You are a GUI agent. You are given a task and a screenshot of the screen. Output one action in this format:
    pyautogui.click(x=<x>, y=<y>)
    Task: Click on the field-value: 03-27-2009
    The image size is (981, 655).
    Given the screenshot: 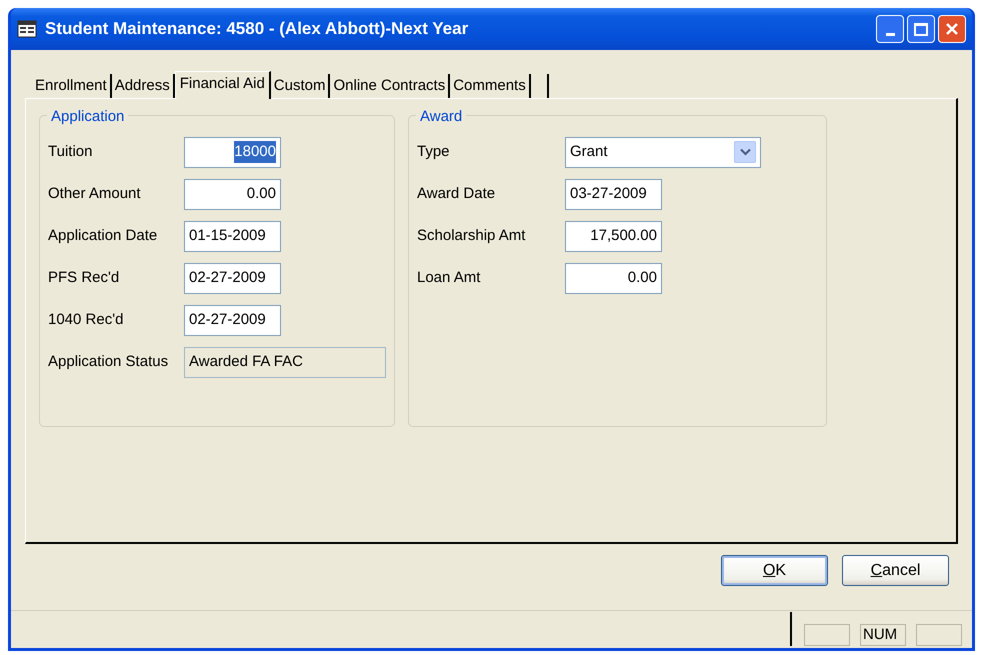 What is the action you would take?
    pyautogui.click(x=608, y=194)
    